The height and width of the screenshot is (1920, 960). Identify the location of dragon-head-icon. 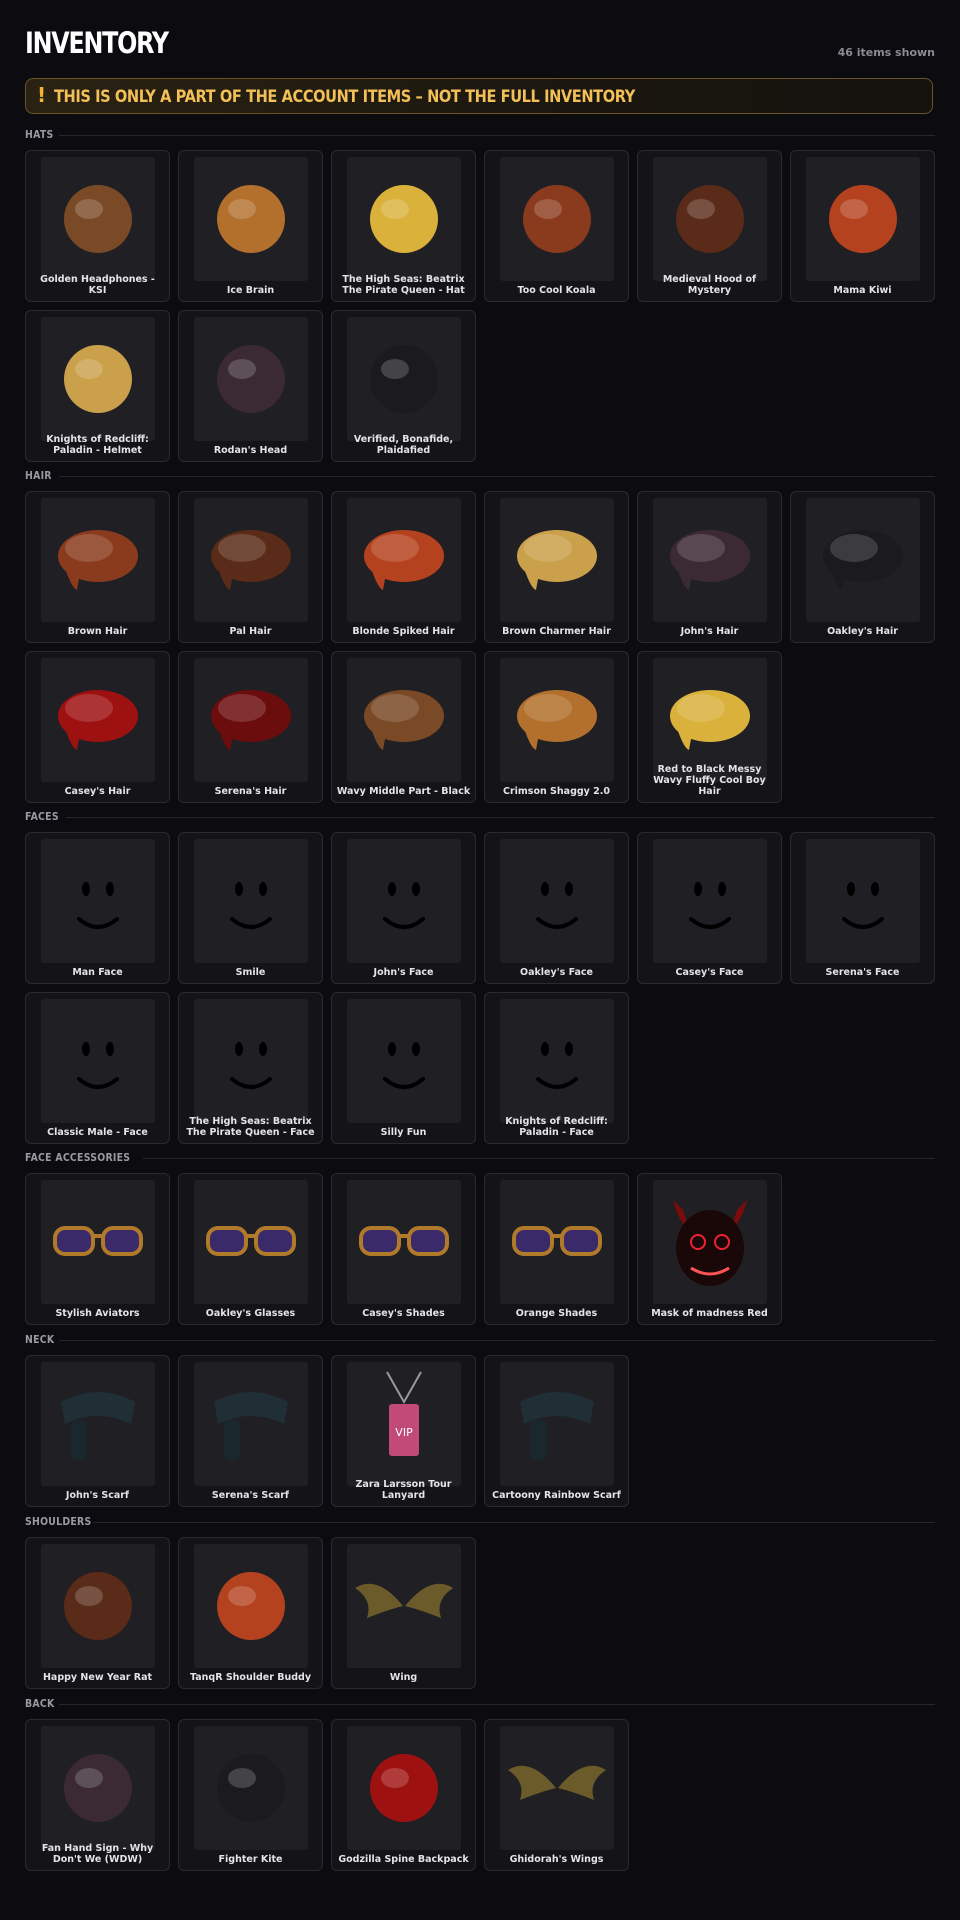
(251, 379).